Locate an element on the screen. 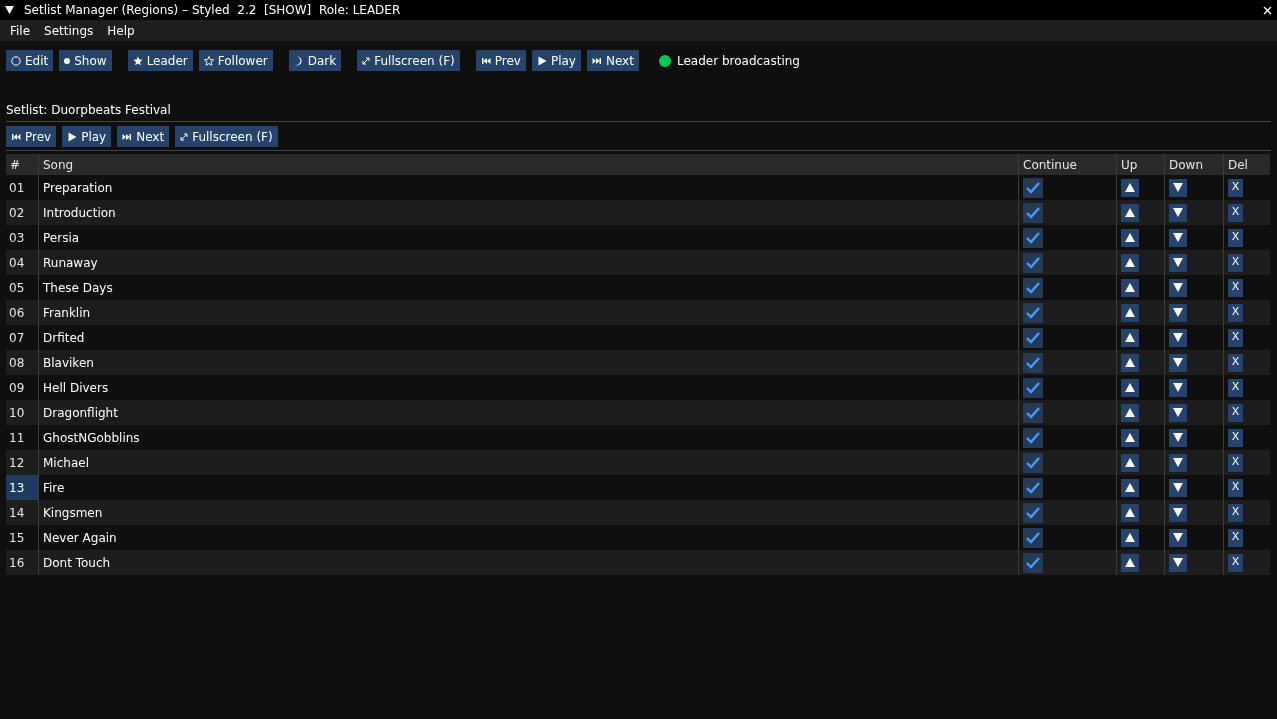 The height and width of the screenshot is (719, 1277). toolbar-button: Dark is located at coordinates (315, 60).